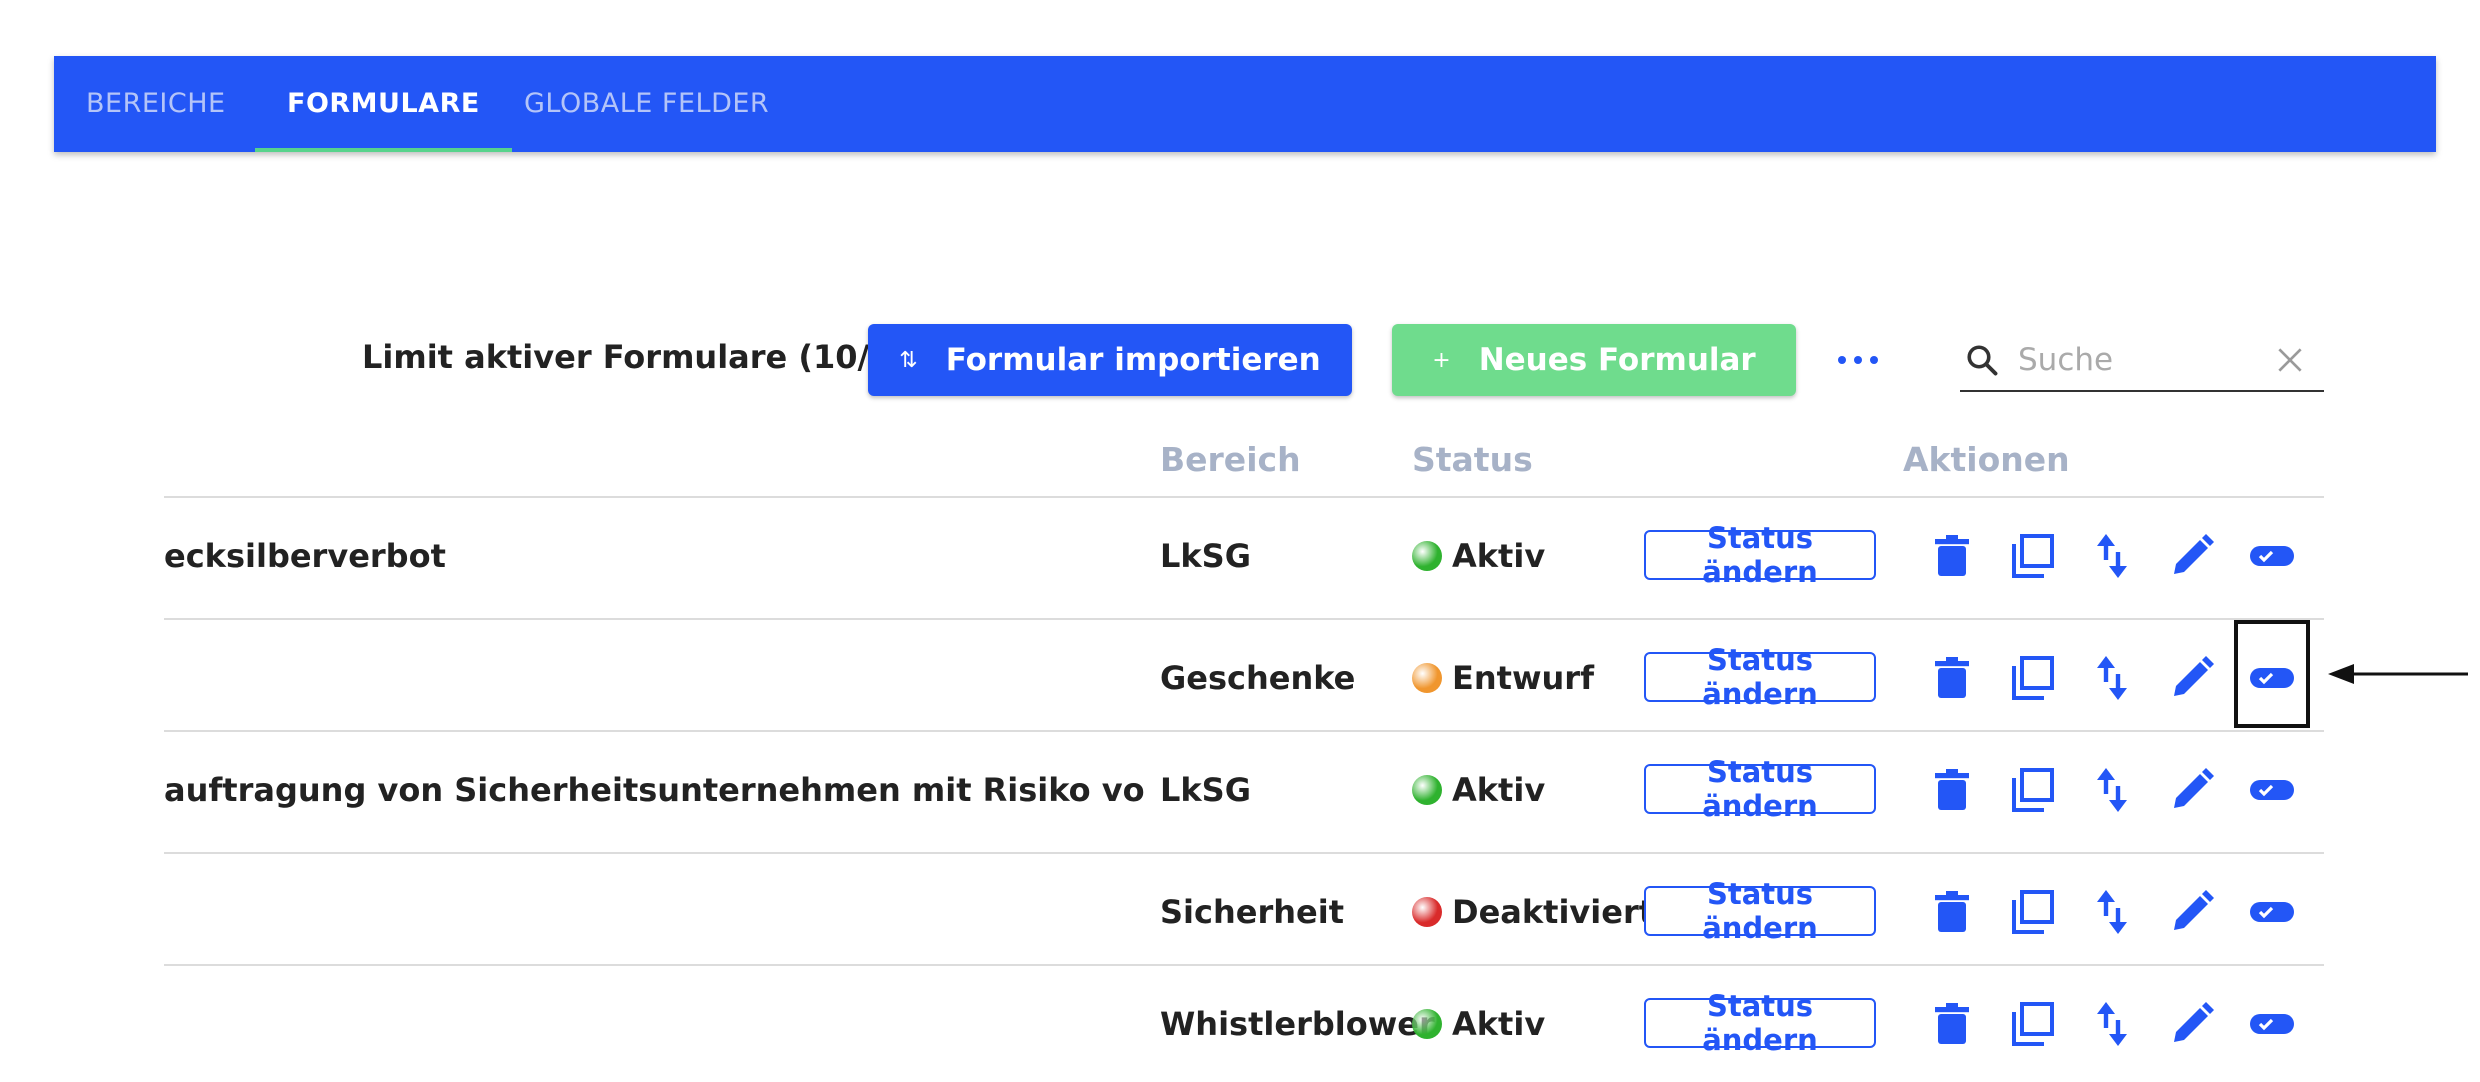 This screenshot has width=2480, height=1082. What do you see at coordinates (645, 357) in the screenshot?
I see `active-forms-limit: Limit aktiver Formulare (10/10)` at bounding box center [645, 357].